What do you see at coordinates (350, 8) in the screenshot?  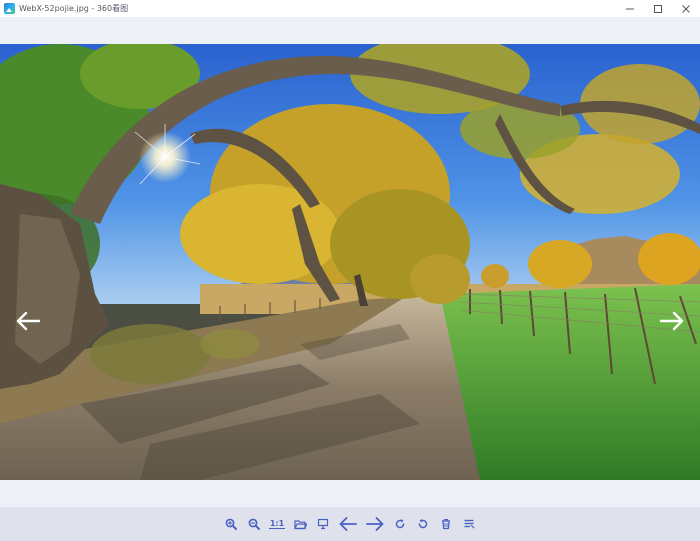 I see `title-bar: WebX-52pojie.jpg - 360看图` at bounding box center [350, 8].